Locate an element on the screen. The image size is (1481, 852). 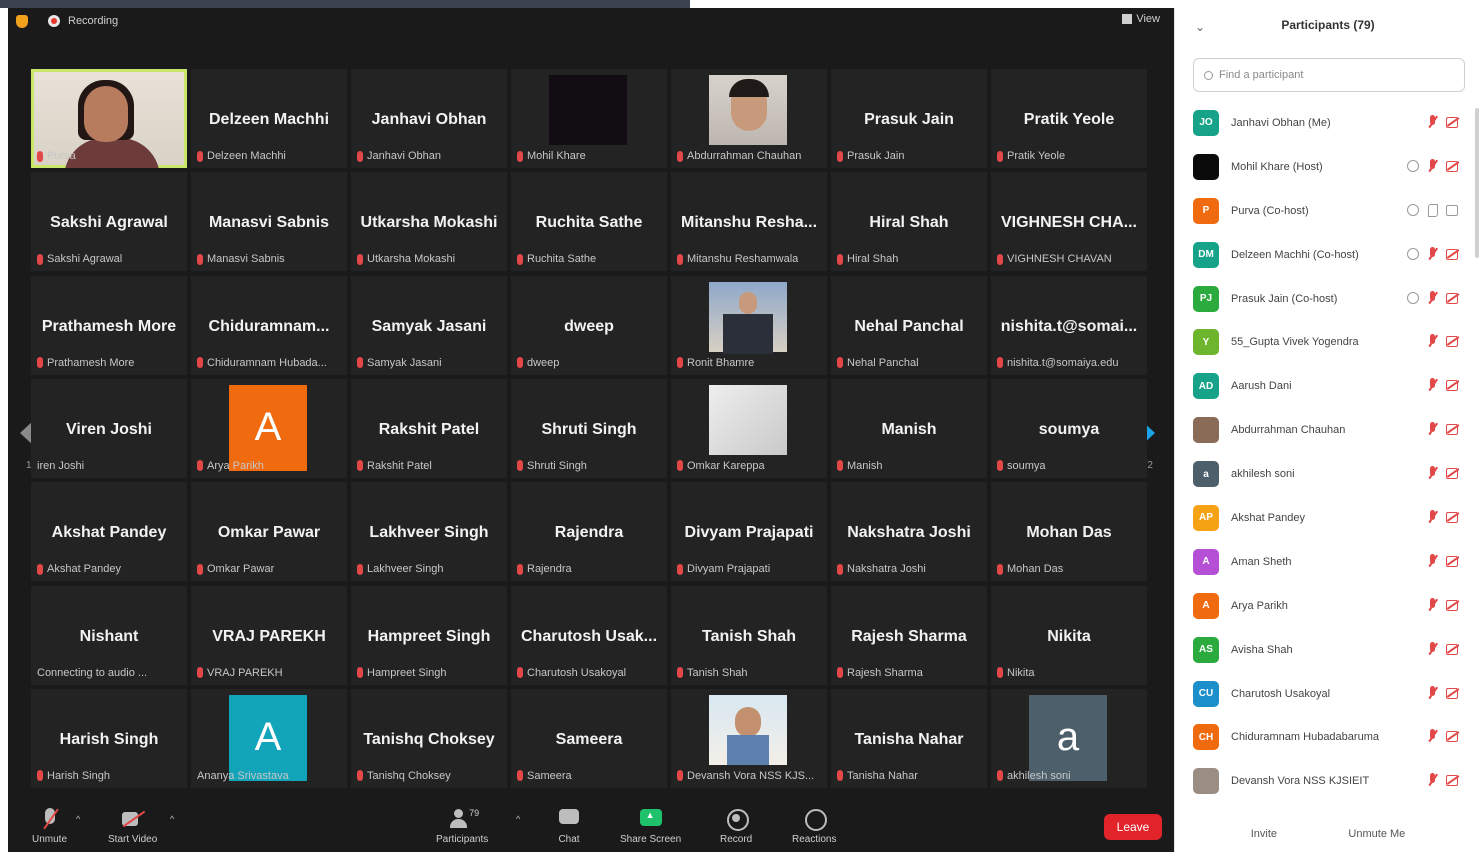
participant-tile: Omkar Kareppa is located at coordinates (749, 428).